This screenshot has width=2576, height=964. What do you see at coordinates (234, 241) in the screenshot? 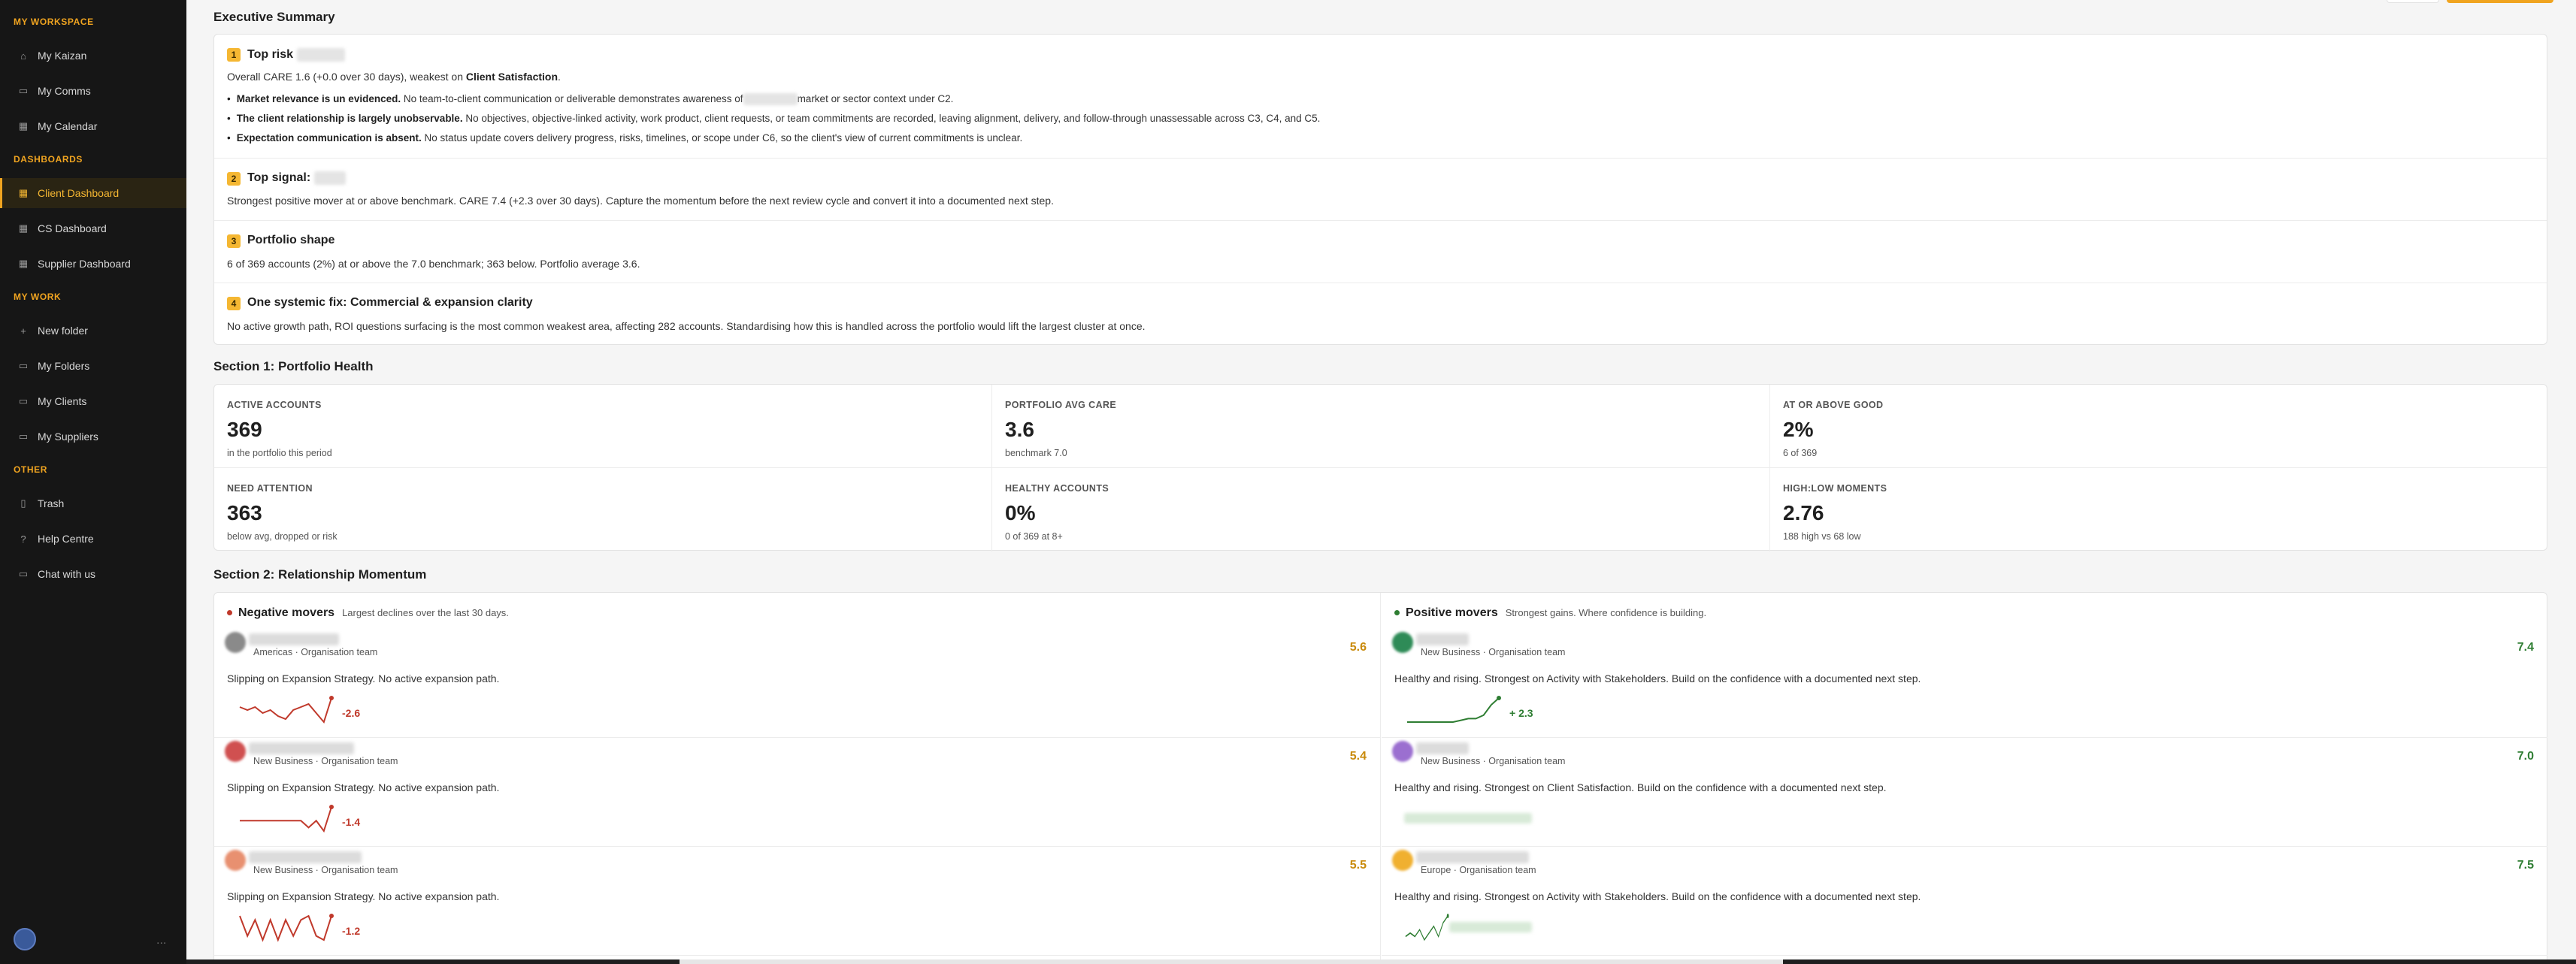
I see `number-badge: 3` at bounding box center [234, 241].